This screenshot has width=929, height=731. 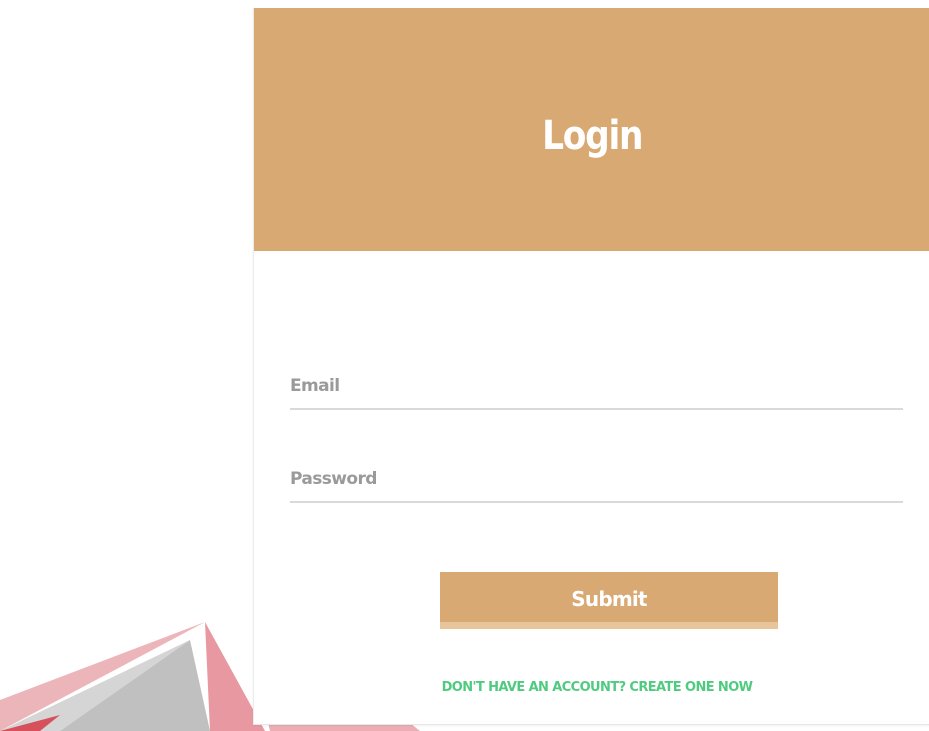 I want to click on email-field-wrapper, so click(x=596, y=387).